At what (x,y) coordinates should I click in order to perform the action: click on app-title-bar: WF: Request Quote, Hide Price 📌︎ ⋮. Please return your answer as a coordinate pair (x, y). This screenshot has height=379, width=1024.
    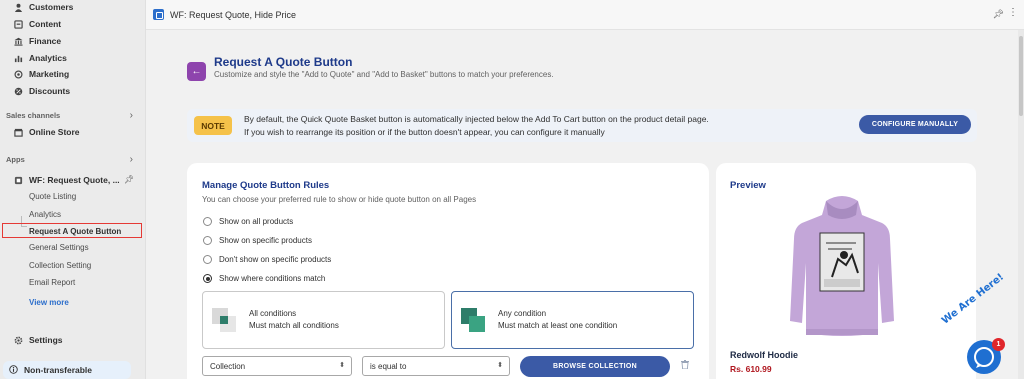
    Looking at the image, I should click on (585, 15).